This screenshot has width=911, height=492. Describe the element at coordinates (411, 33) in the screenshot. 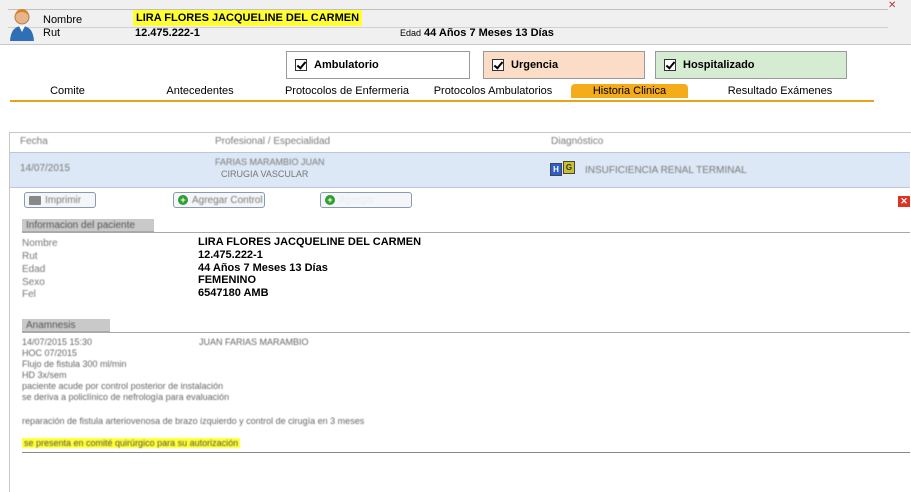

I see `patient-age-label: Edad` at that location.